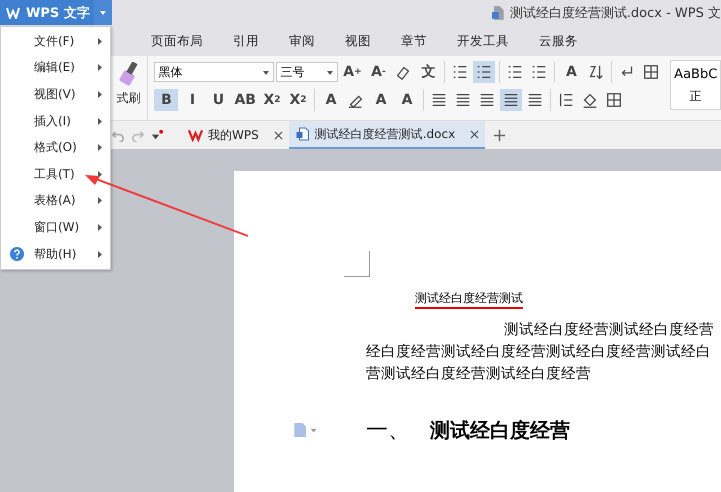 The height and width of the screenshot is (492, 721). Describe the element at coordinates (166, 100) in the screenshot. I see `toolbar-button: B` at that location.